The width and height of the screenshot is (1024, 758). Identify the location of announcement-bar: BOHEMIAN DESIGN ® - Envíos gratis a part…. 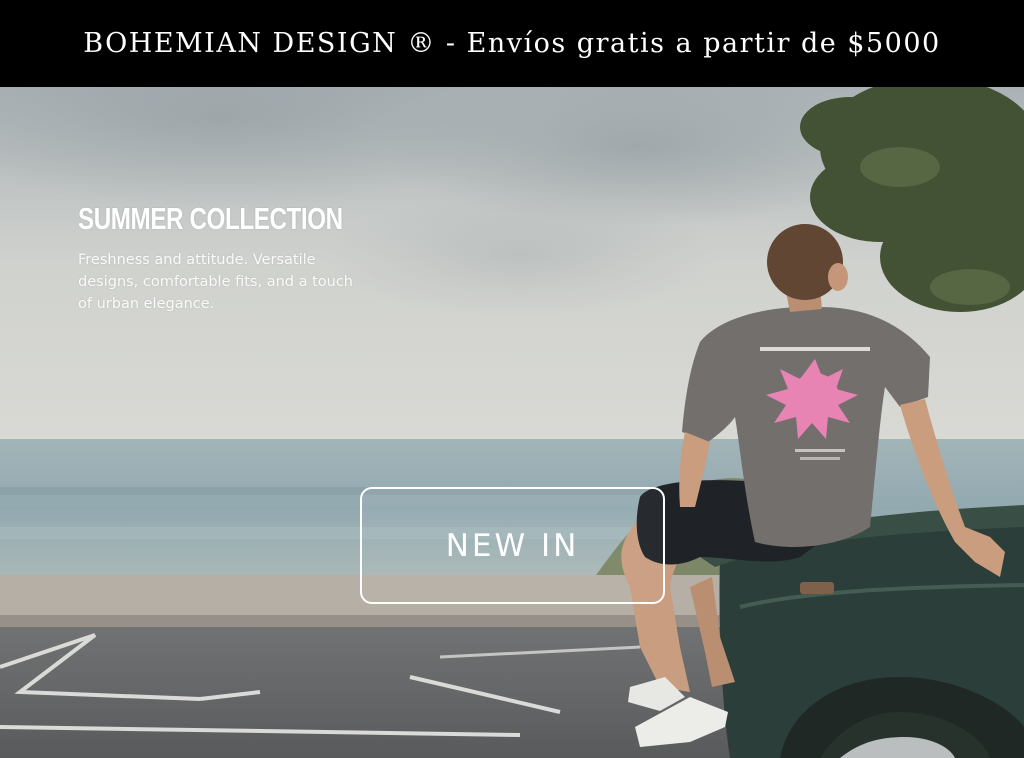
(512, 43).